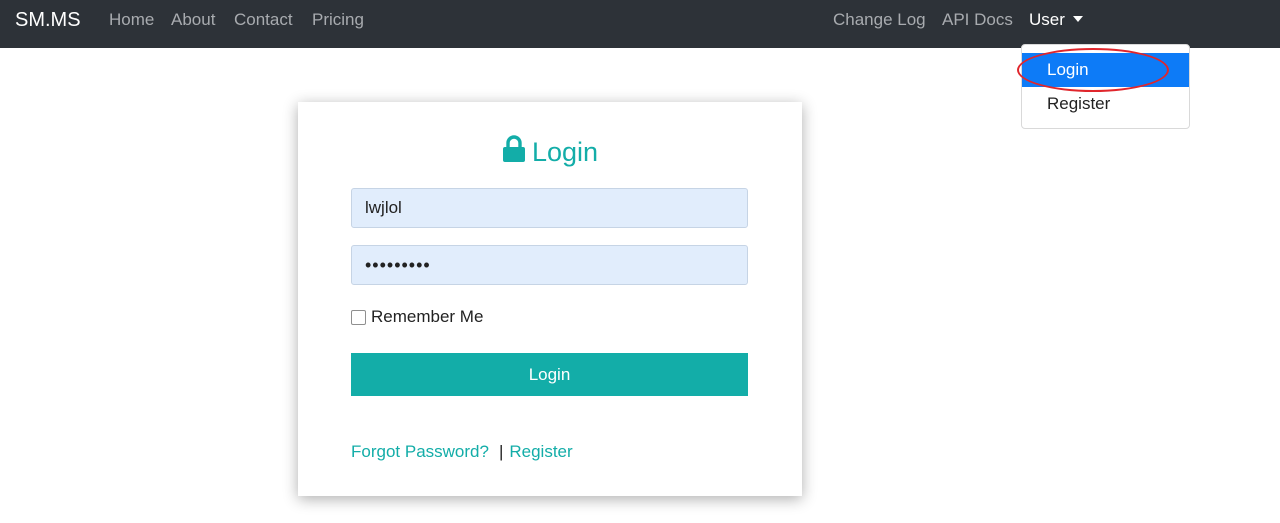 Image resolution: width=1280 pixels, height=523 pixels. Describe the element at coordinates (358, 317) in the screenshot. I see `remember-me-checkbox` at that location.